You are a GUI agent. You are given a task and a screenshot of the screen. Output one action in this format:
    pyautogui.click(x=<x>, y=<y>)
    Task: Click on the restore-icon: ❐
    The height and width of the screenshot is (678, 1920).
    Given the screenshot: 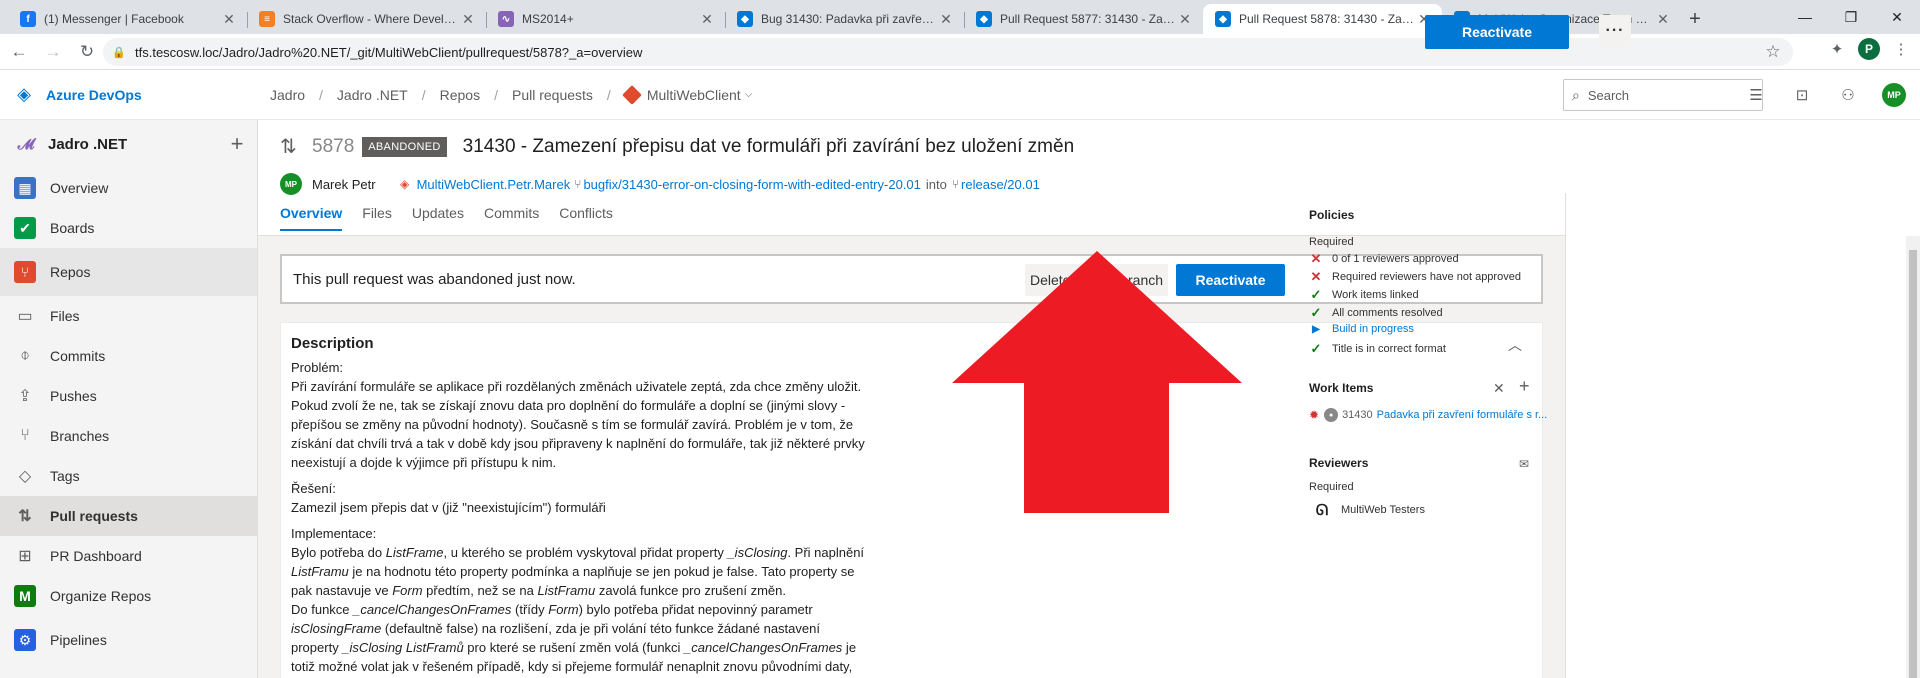 What is the action you would take?
    pyautogui.click(x=1851, y=17)
    